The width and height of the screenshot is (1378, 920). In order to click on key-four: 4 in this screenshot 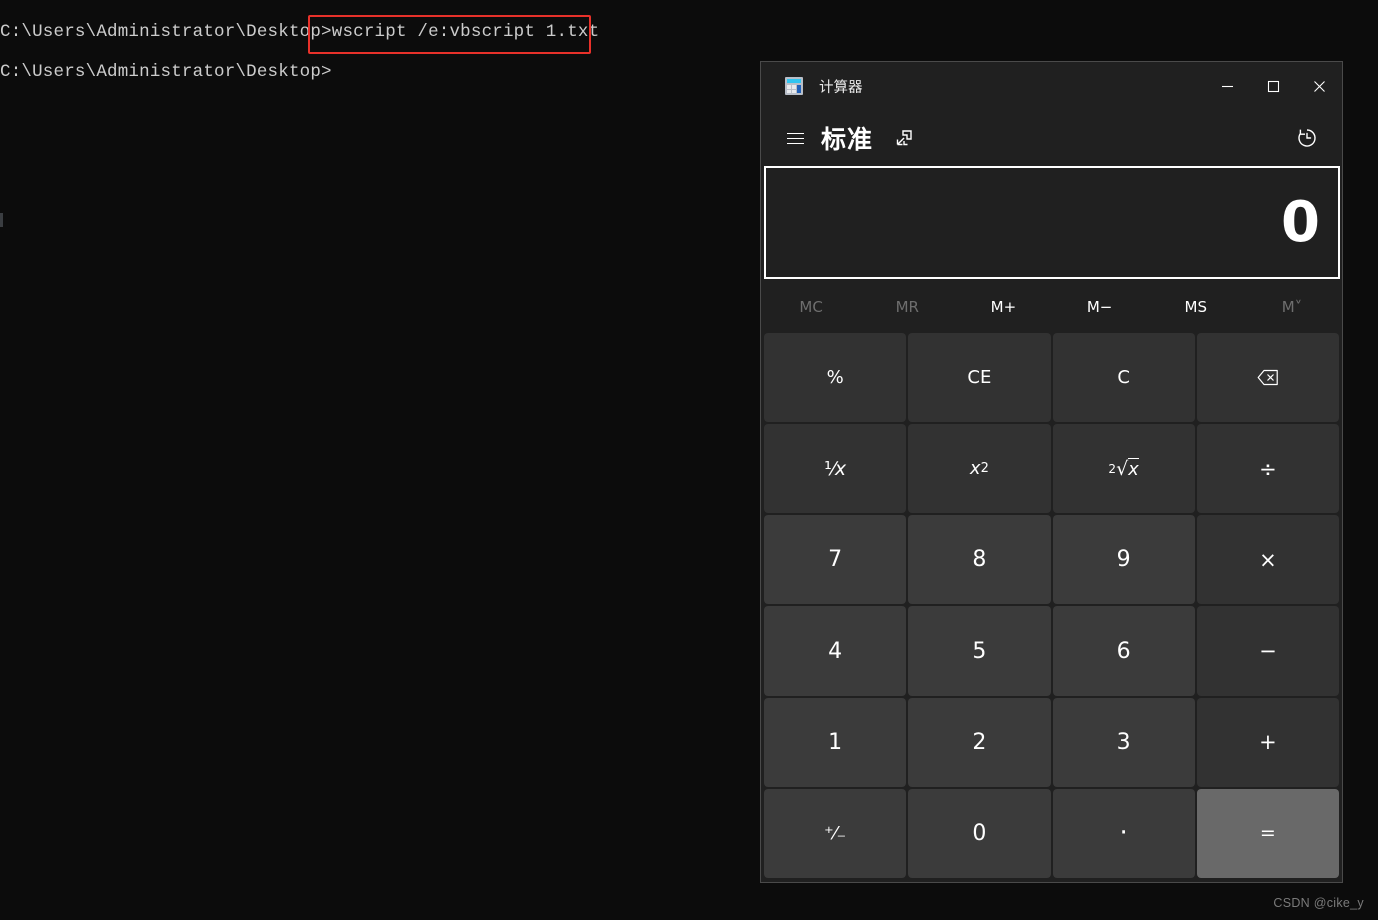, I will do `click(835, 651)`.